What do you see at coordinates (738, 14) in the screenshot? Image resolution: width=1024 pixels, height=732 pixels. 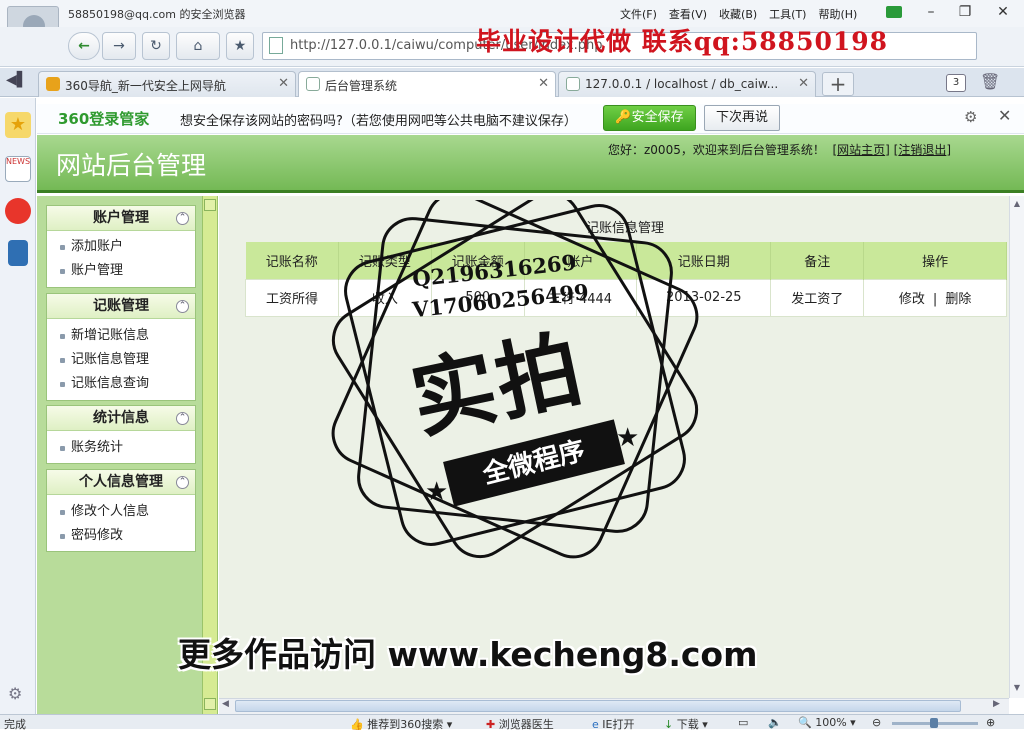 I see `menu-favorites: 收藏(B)` at bounding box center [738, 14].